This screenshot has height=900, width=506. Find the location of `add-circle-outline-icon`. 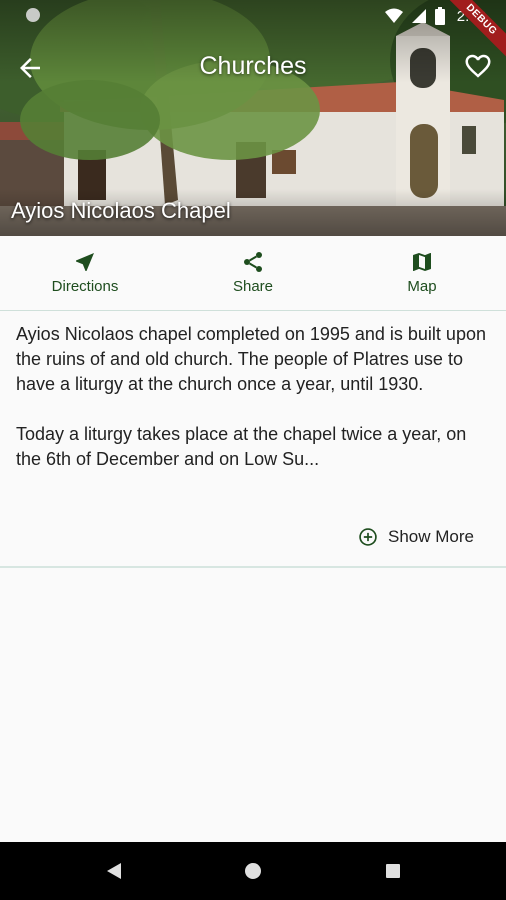

add-circle-outline-icon is located at coordinates (368, 537).